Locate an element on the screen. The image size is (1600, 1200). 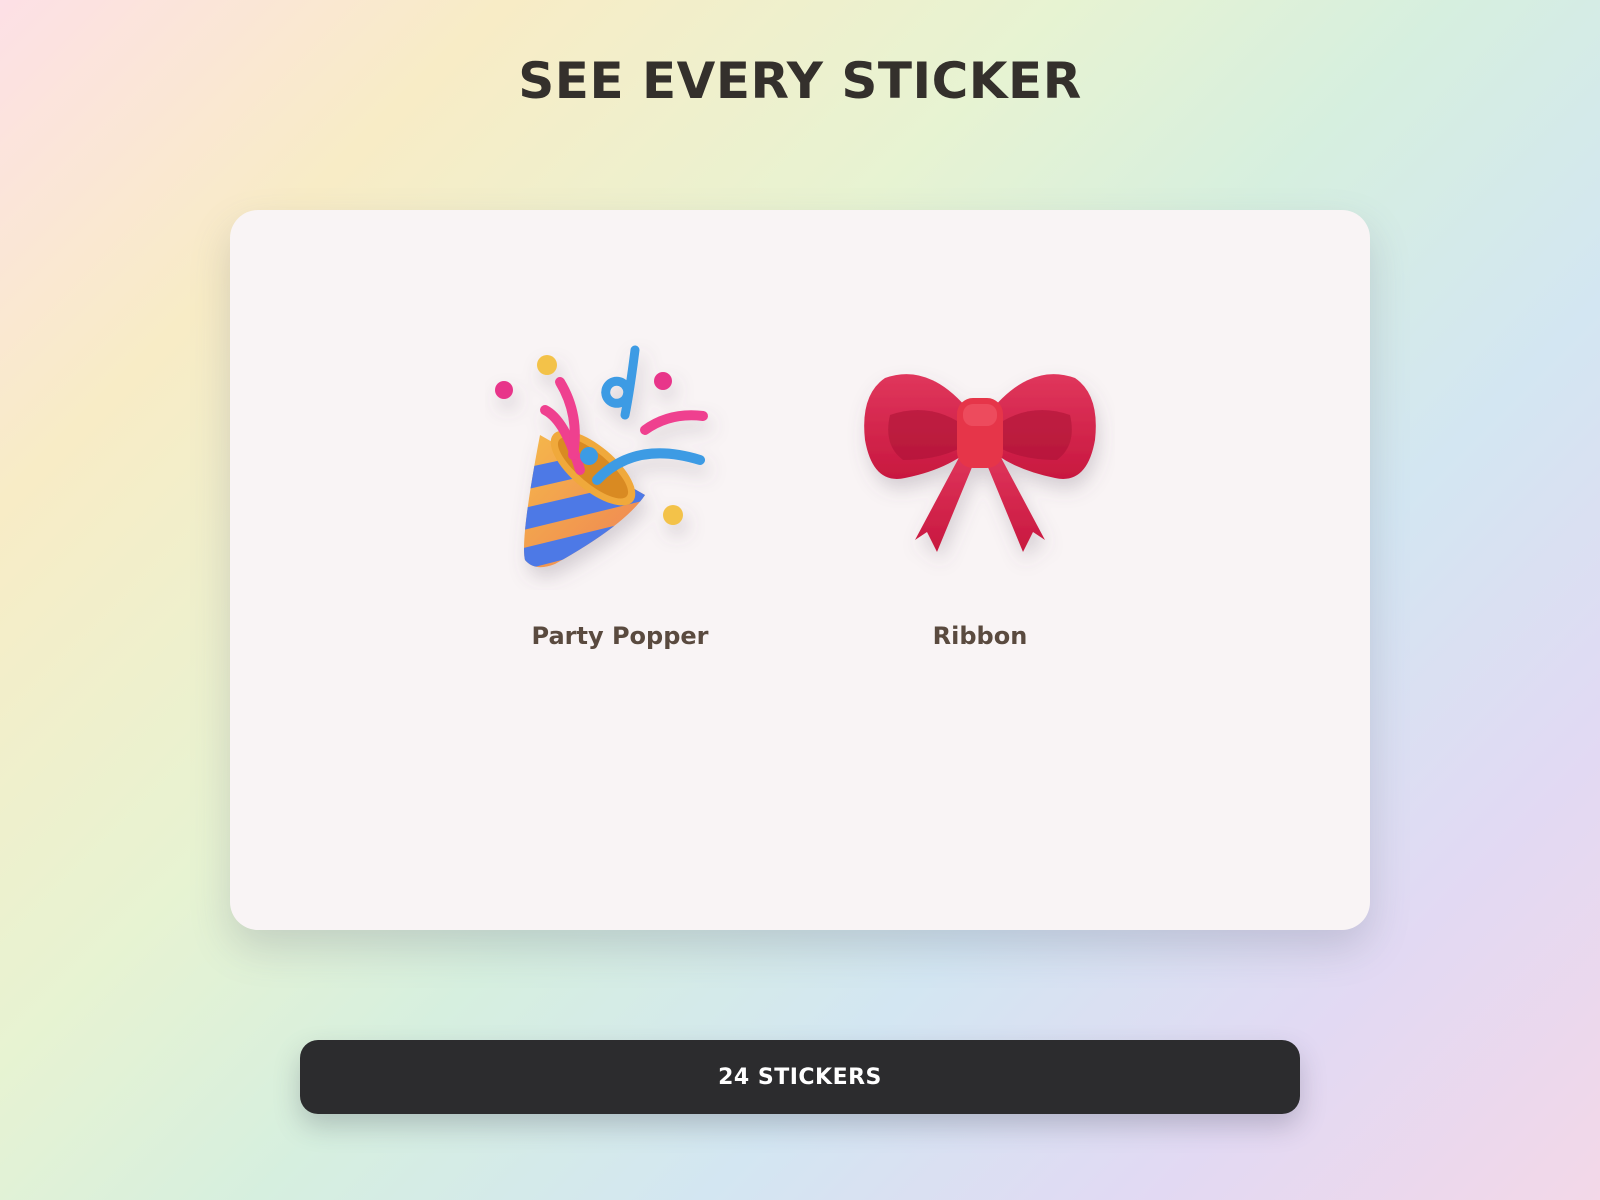
page-title: SEE EVERY STICKER is located at coordinates (800, 81).